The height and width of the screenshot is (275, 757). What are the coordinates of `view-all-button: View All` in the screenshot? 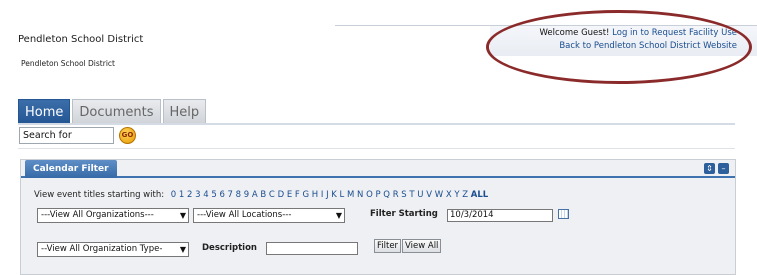 It's located at (422, 246).